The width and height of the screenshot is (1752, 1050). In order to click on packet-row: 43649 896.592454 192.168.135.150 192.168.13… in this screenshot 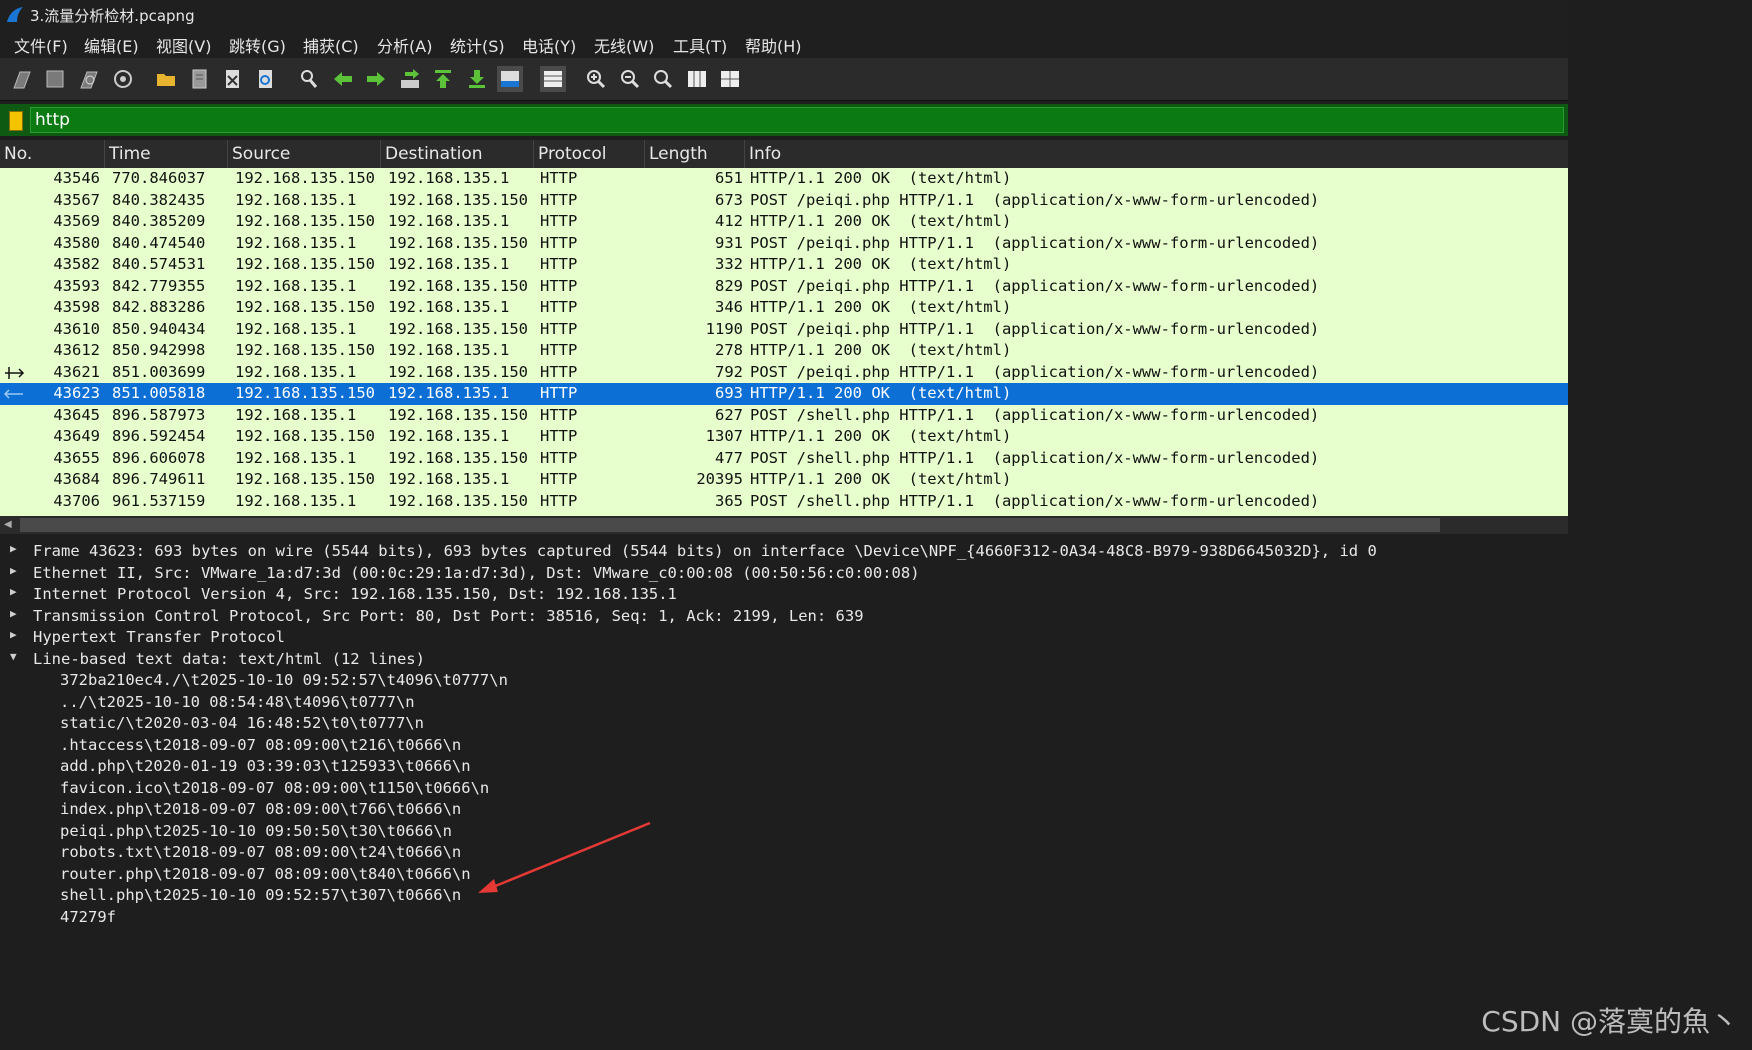, I will do `click(784, 437)`.